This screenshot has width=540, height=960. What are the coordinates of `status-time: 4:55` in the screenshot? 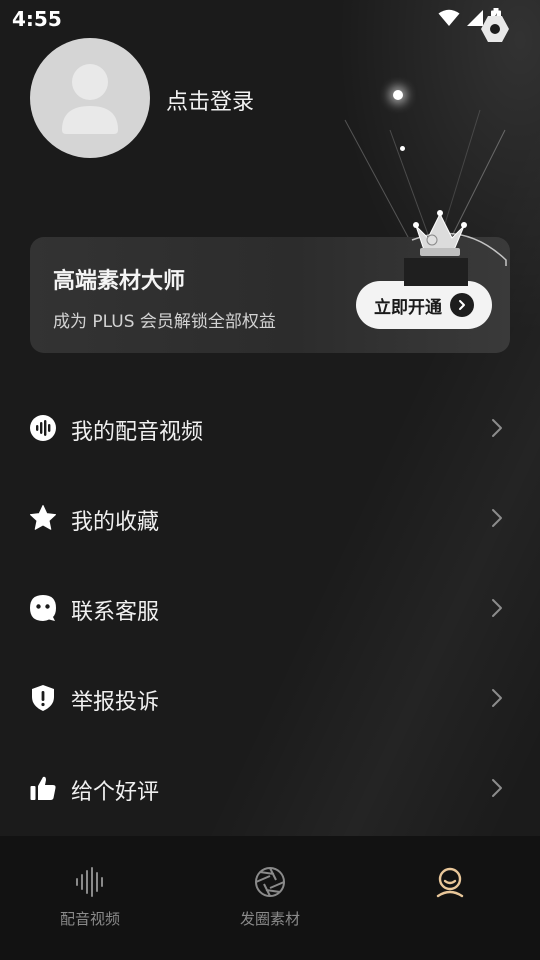 It's located at (37, 19).